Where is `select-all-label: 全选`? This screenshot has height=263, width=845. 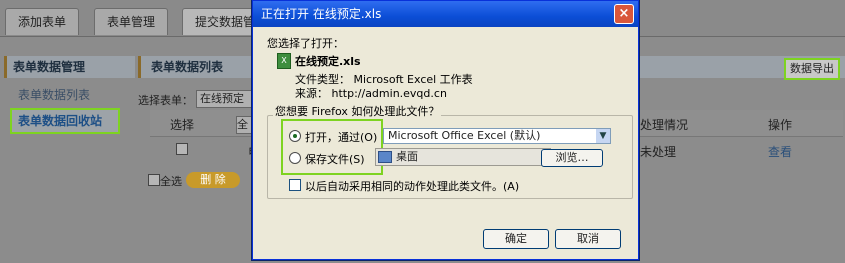 select-all-label: 全选 is located at coordinates (171, 181).